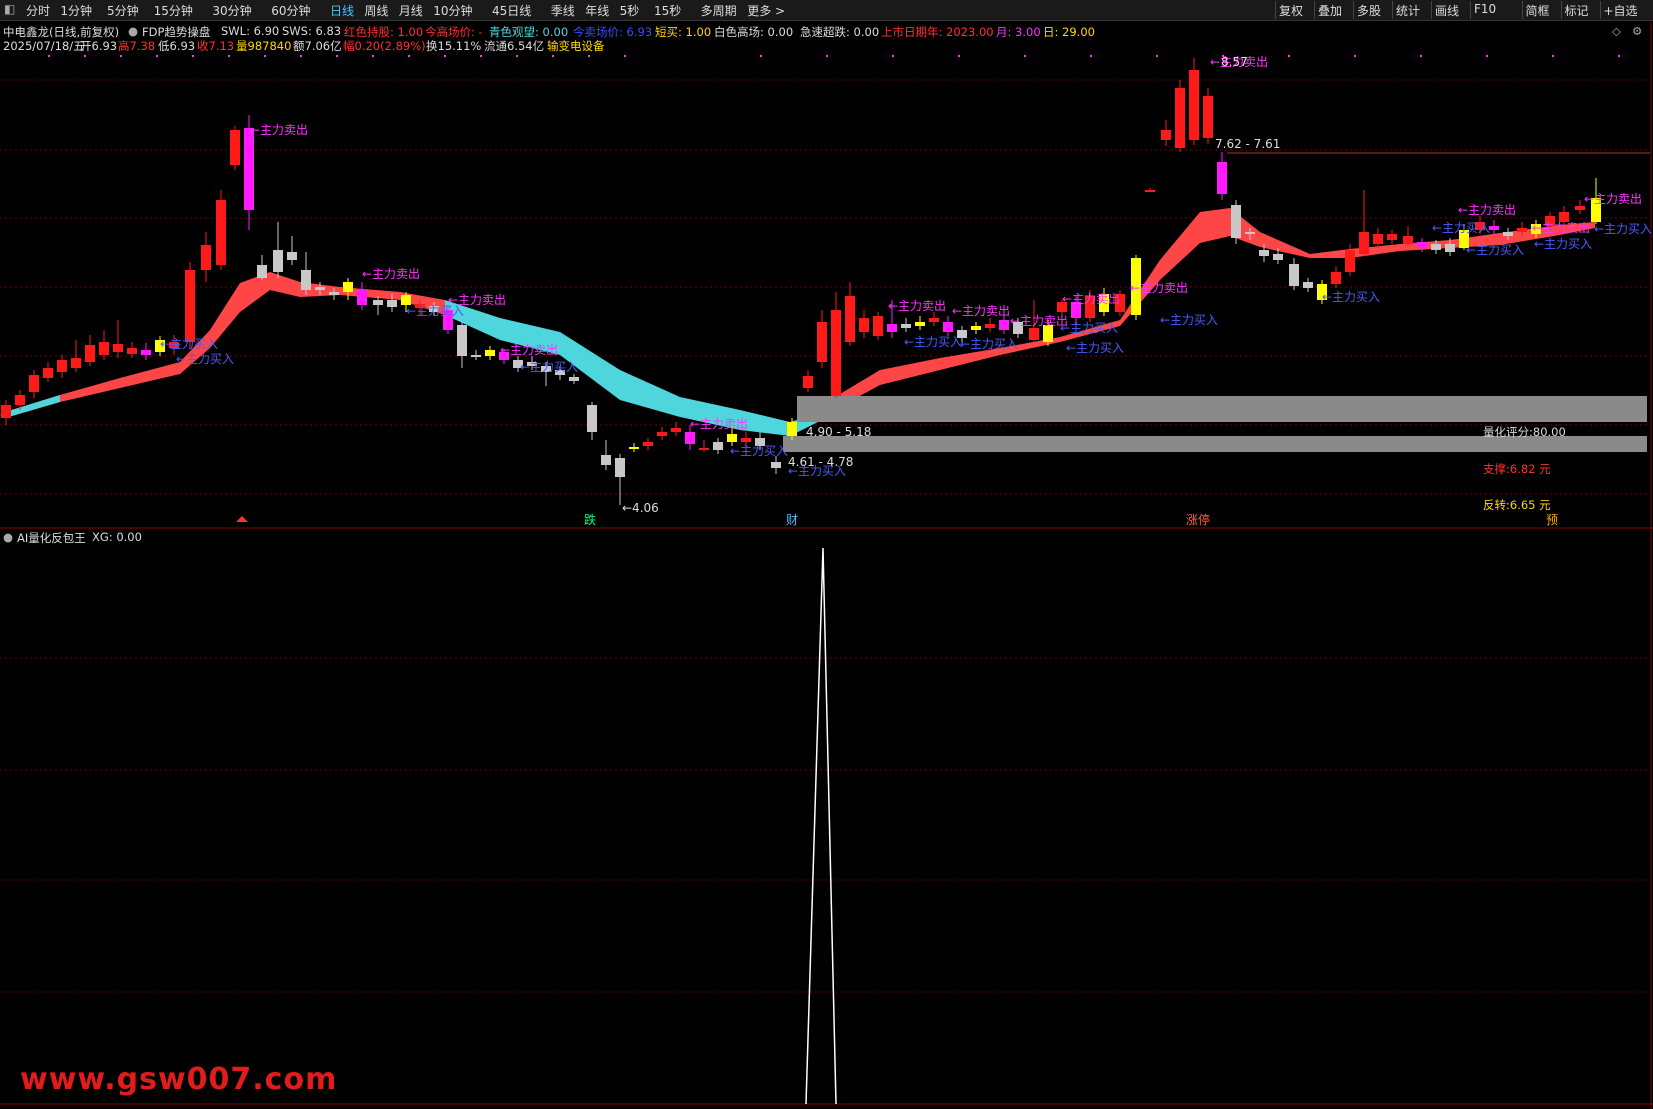 Image resolution: width=1653 pixels, height=1109 pixels. Describe the element at coordinates (1234, 62) in the screenshot. I see `price-high-label: 8.57` at that location.